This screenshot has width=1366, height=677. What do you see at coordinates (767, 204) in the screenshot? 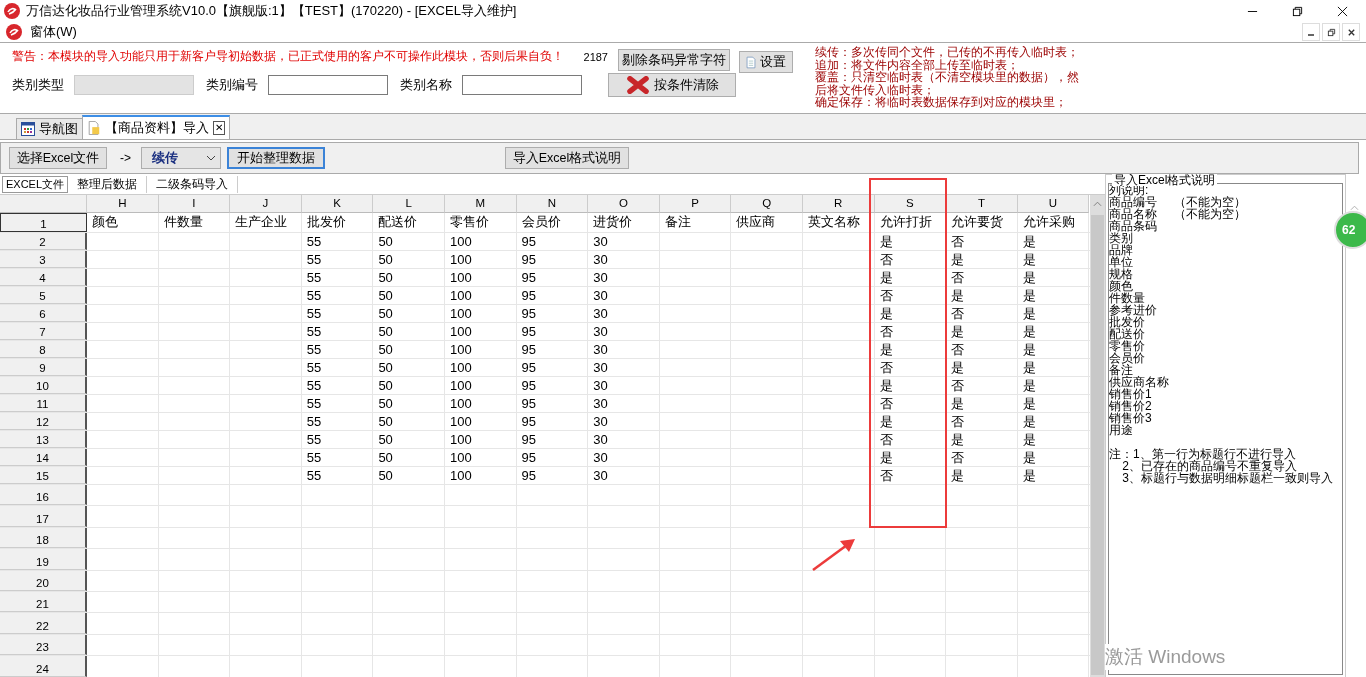
I see `column-header: Q` at bounding box center [767, 204].